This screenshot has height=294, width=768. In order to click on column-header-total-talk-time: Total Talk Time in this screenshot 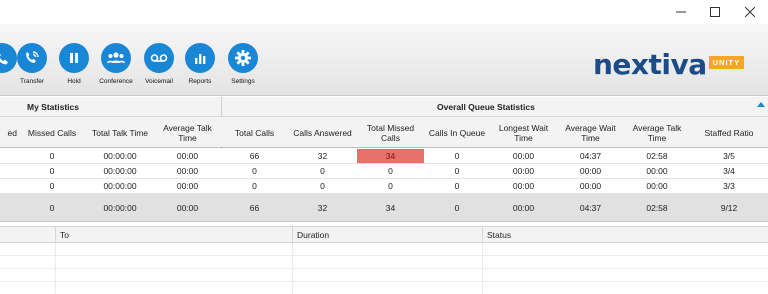, I will do `click(120, 132)`.